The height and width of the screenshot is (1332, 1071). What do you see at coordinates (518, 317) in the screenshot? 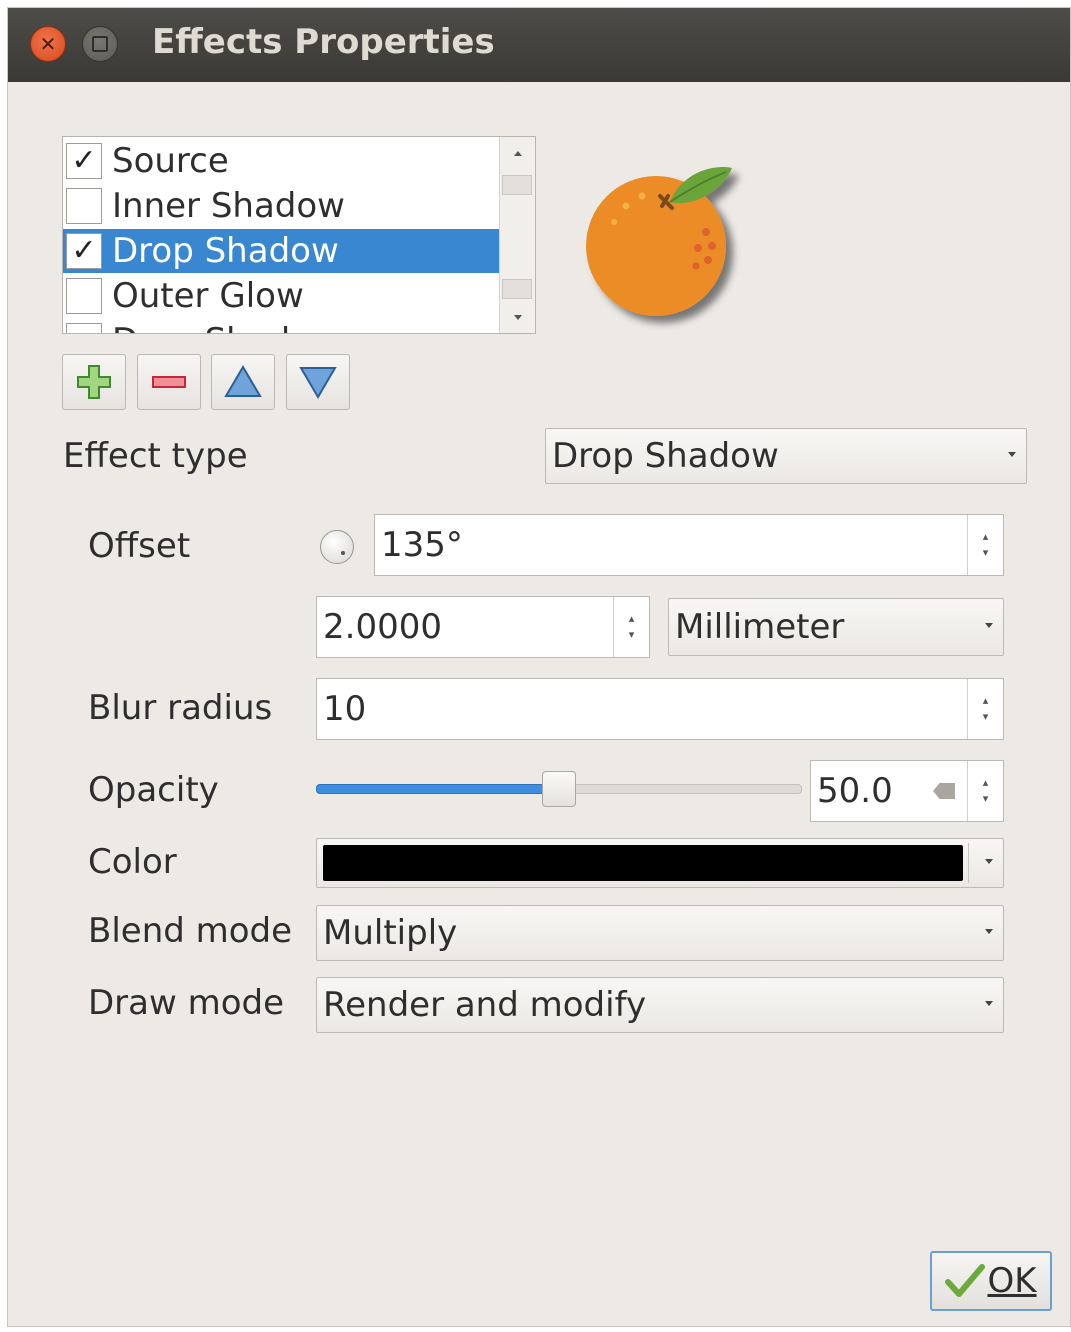
I see `scroll-down-icon` at bounding box center [518, 317].